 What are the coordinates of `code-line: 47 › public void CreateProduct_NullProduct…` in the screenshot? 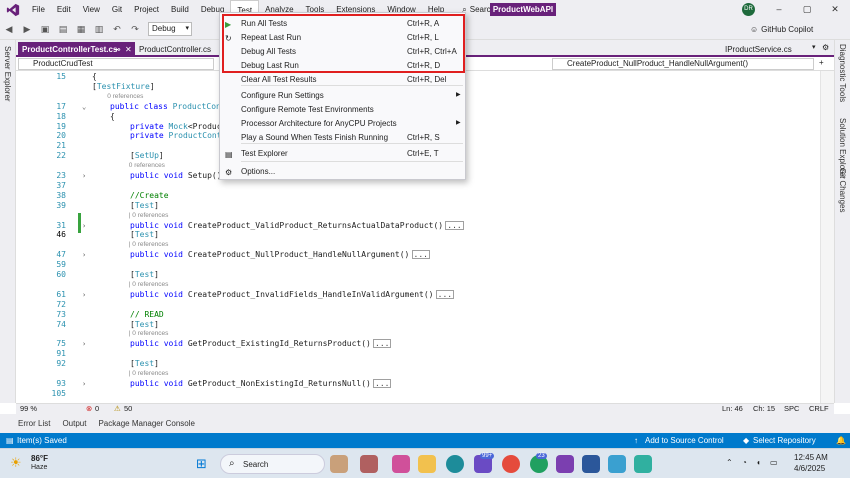 It's located at (418, 255).